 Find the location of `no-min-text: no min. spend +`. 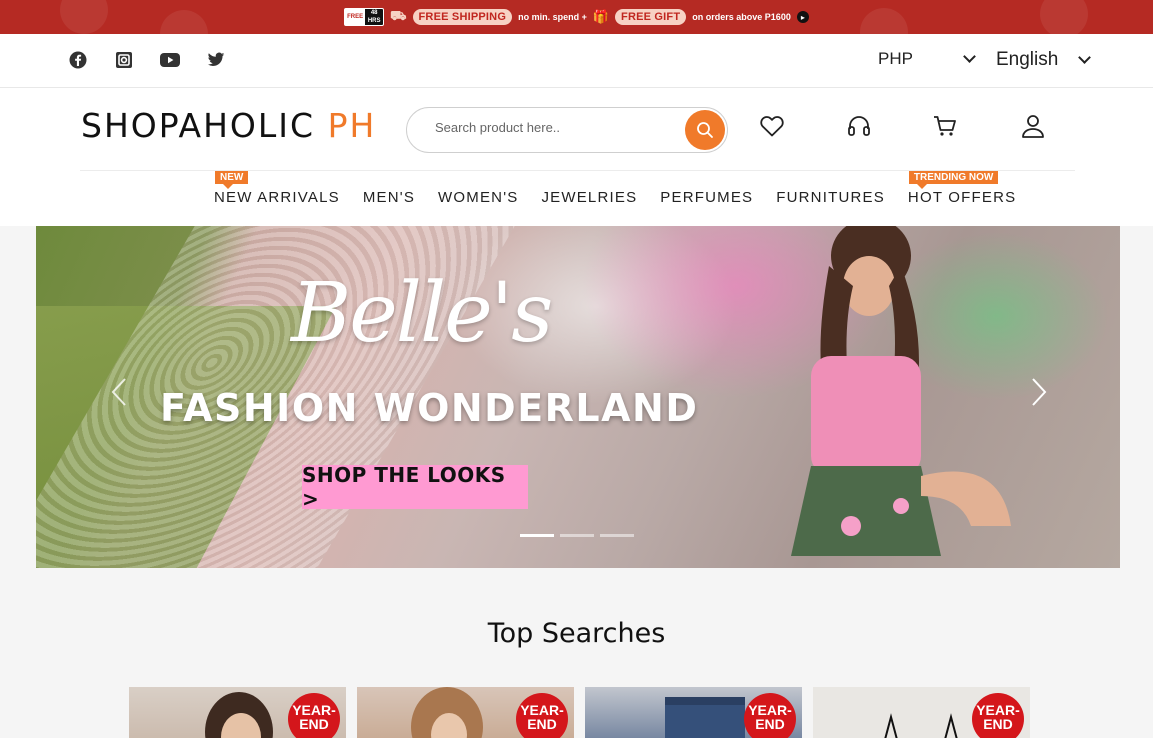

no-min-text: no min. spend + is located at coordinates (552, 17).